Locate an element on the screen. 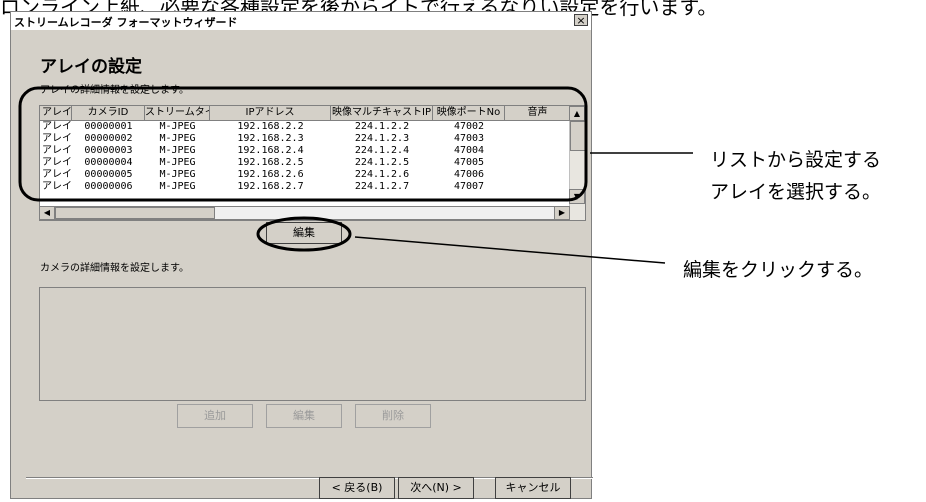 The width and height of the screenshot is (926, 502). scroll-up-arrow-icon: ▲ is located at coordinates (577, 113).